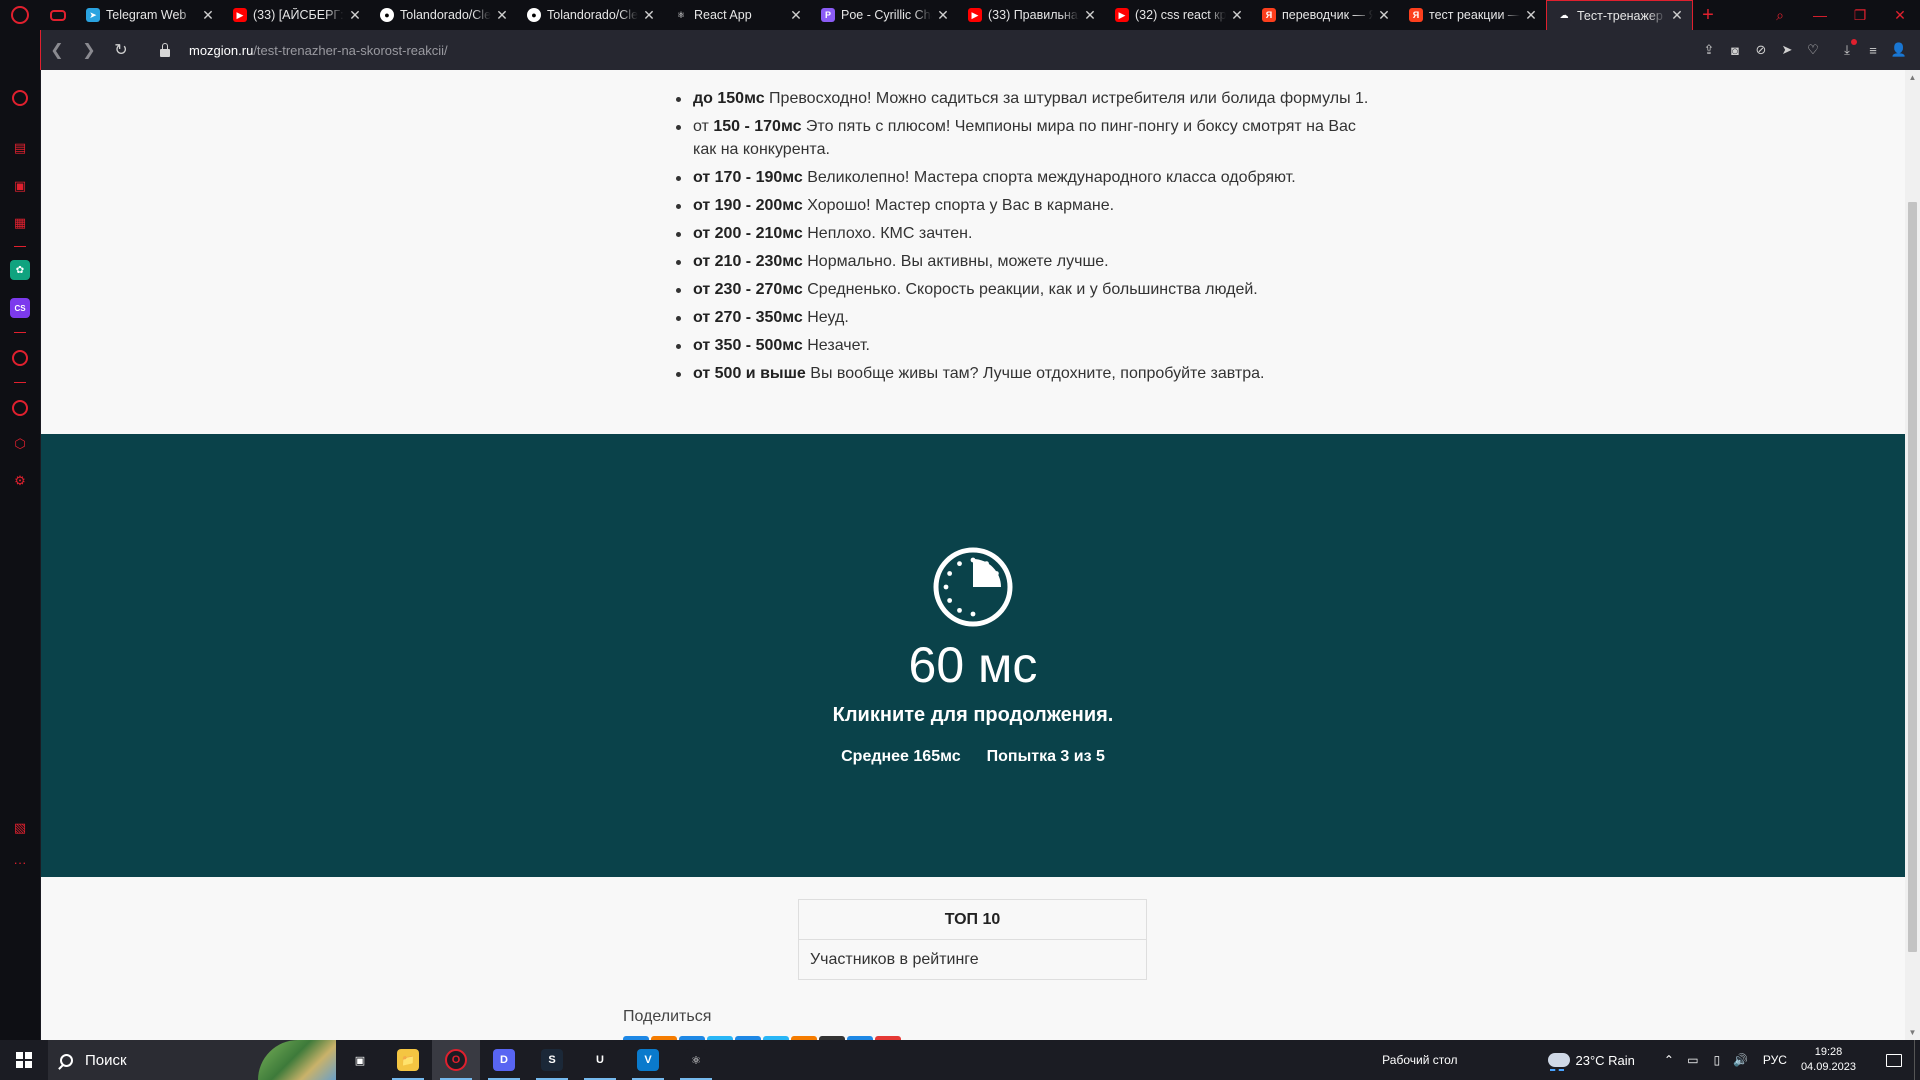 The height and width of the screenshot is (1080, 1920). What do you see at coordinates (828, 15) in the screenshot?
I see `tab-favicon-icon: P` at bounding box center [828, 15].